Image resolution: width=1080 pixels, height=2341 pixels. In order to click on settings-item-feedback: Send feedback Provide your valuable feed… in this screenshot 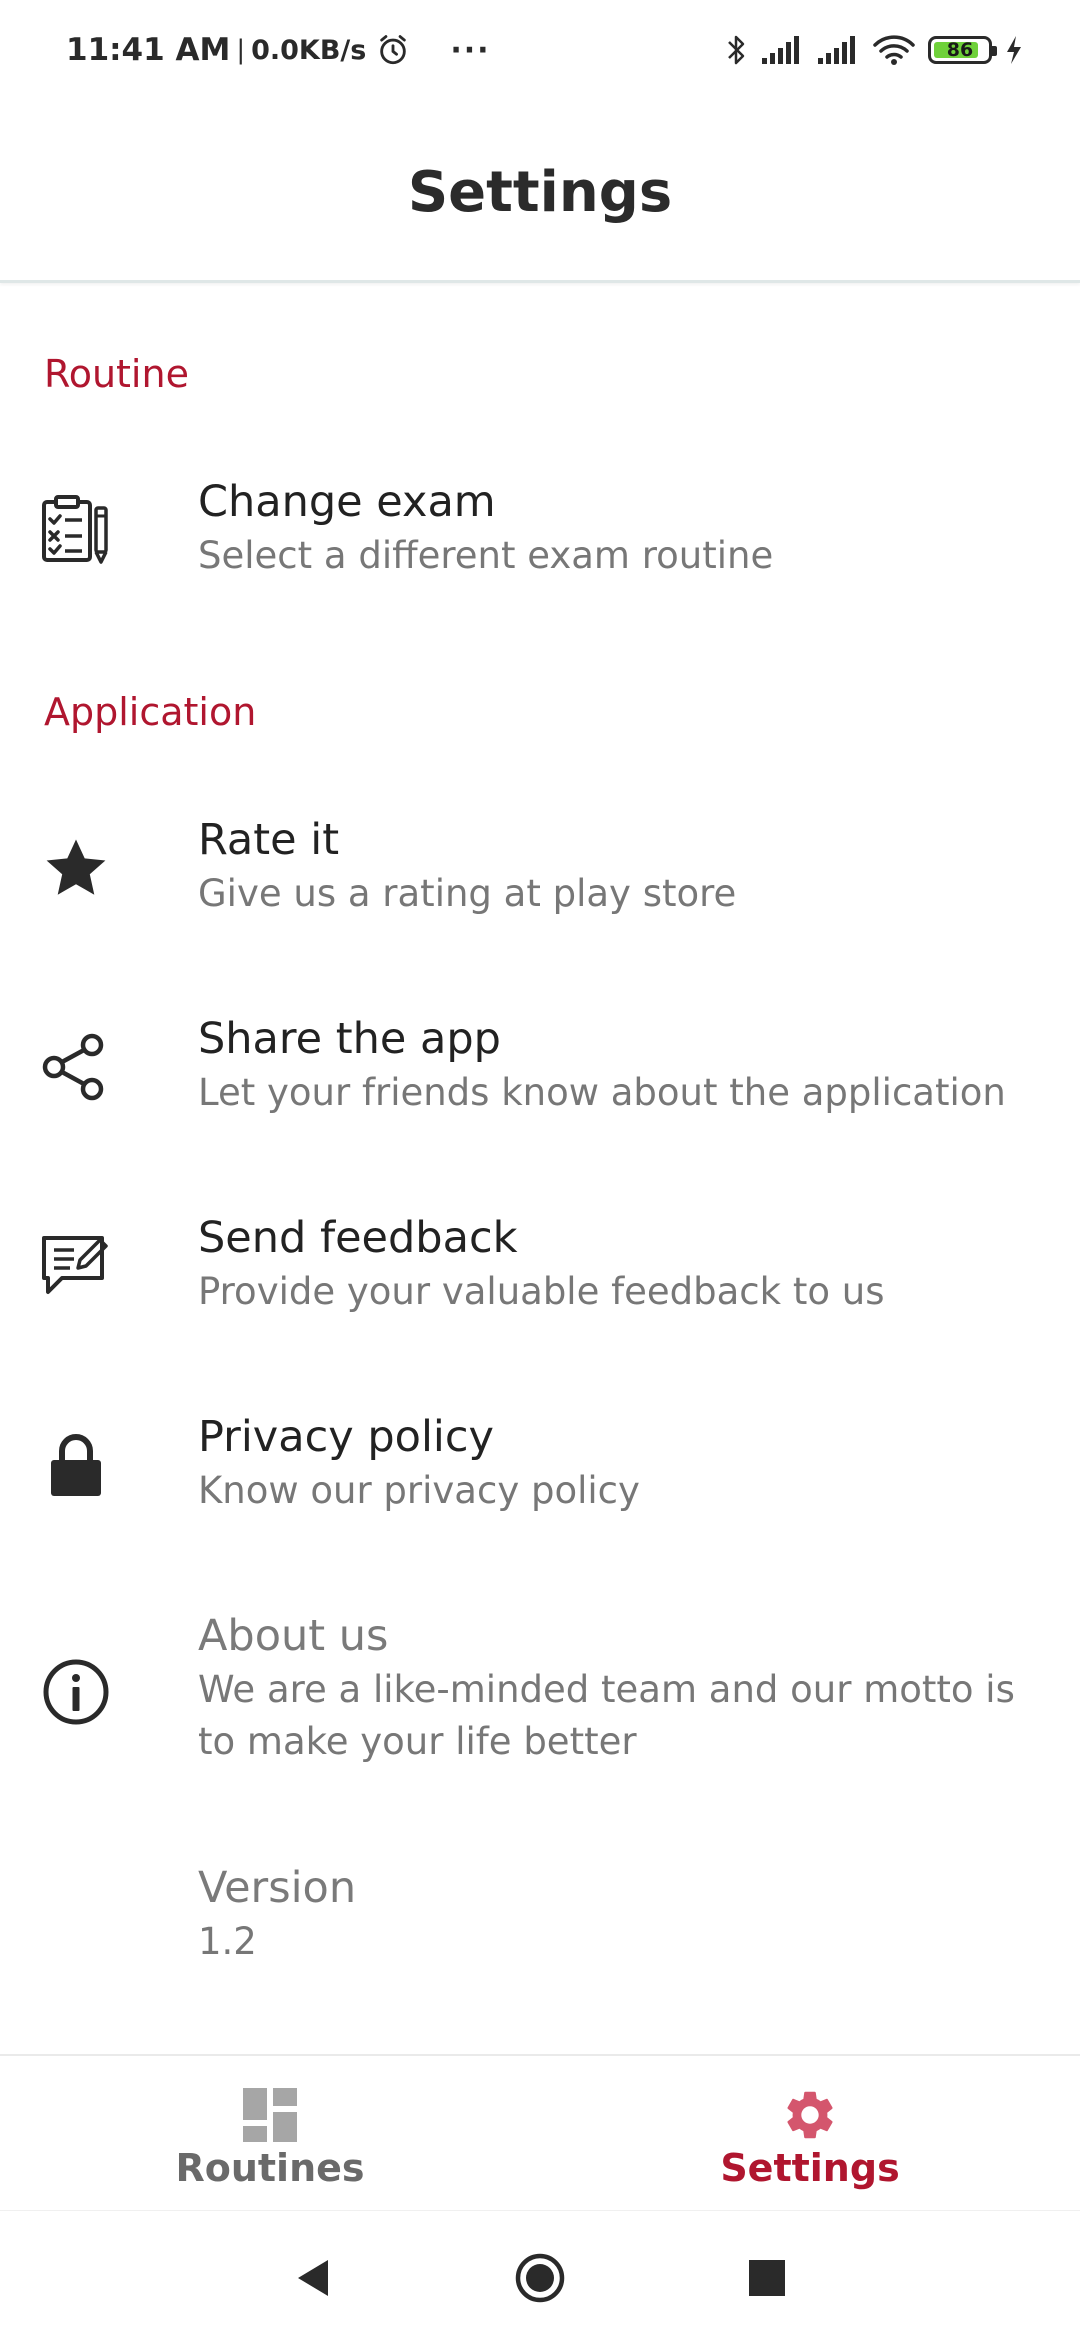, I will do `click(540, 1266)`.